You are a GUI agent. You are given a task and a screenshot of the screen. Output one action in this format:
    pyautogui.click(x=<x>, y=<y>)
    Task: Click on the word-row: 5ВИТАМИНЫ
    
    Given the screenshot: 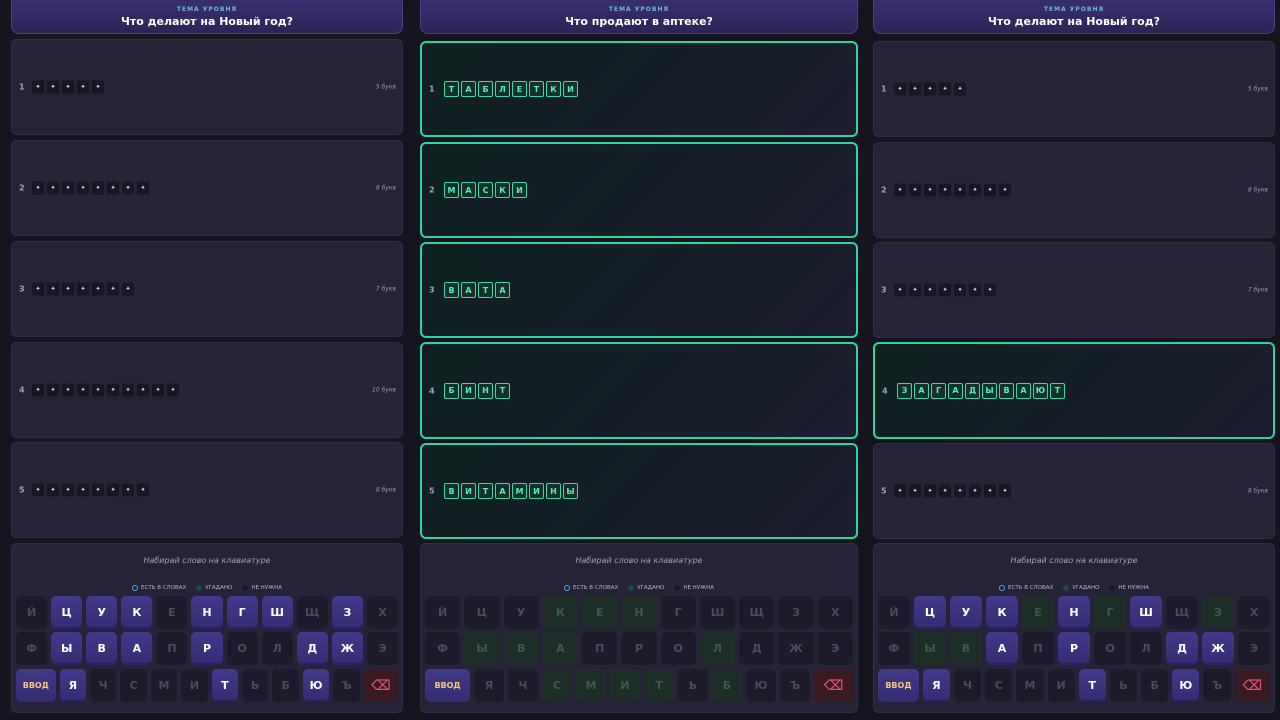 What is the action you would take?
    pyautogui.click(x=639, y=491)
    